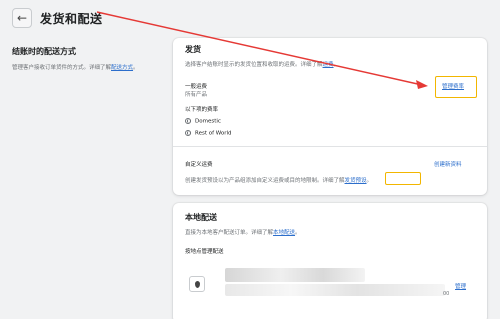 This screenshot has height=319, width=500. I want to click on section-title: 结账时的配送方式, so click(44, 51).